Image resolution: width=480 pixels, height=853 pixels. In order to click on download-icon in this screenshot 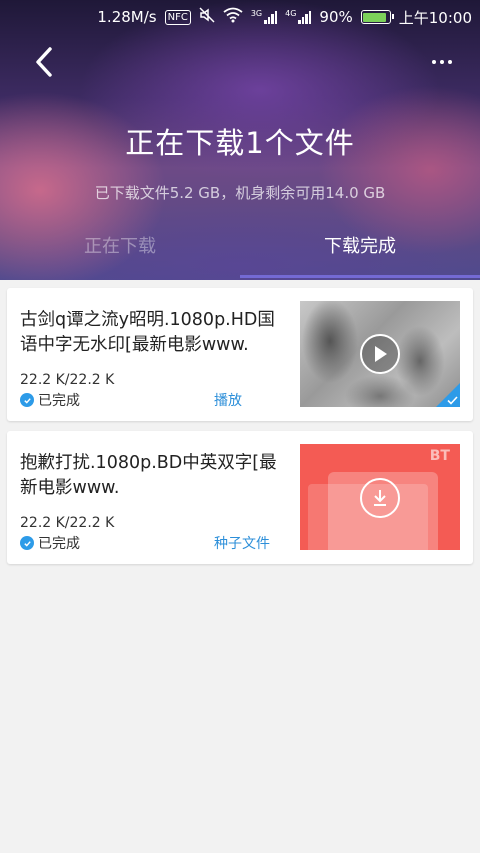, I will do `click(380, 498)`.